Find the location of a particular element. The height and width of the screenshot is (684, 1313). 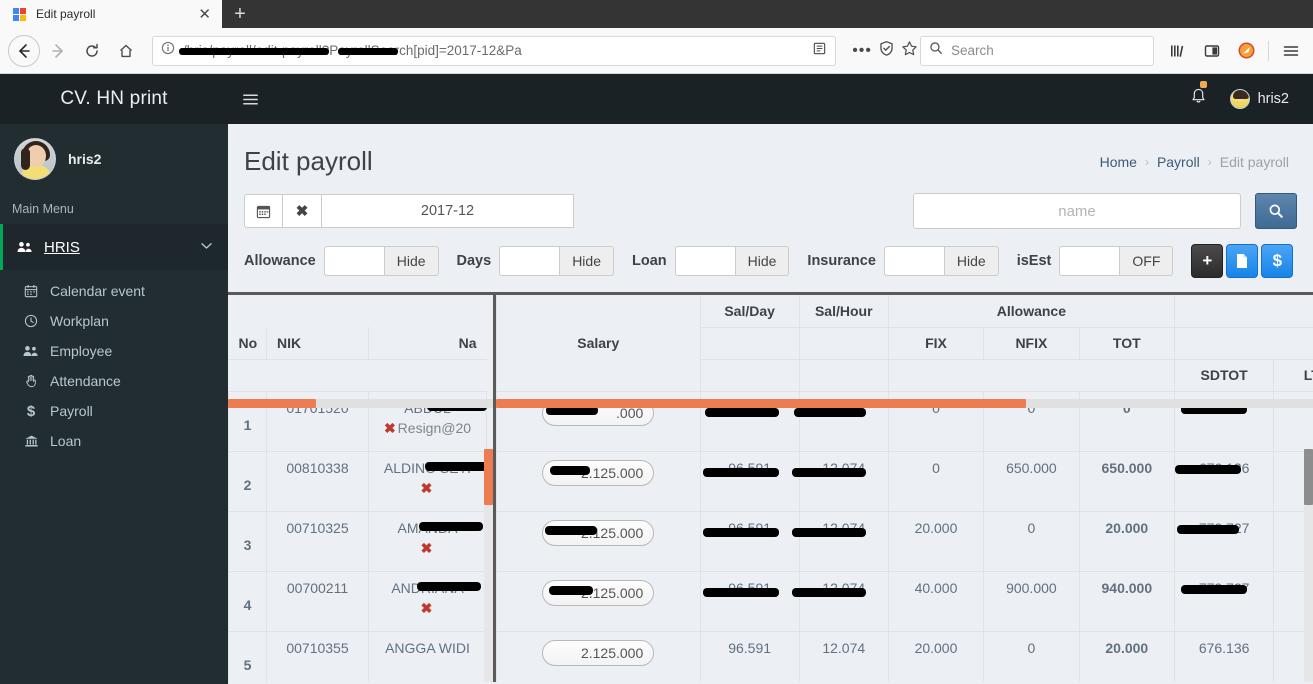

left-vertical-scrollbar is located at coordinates (488, 565).